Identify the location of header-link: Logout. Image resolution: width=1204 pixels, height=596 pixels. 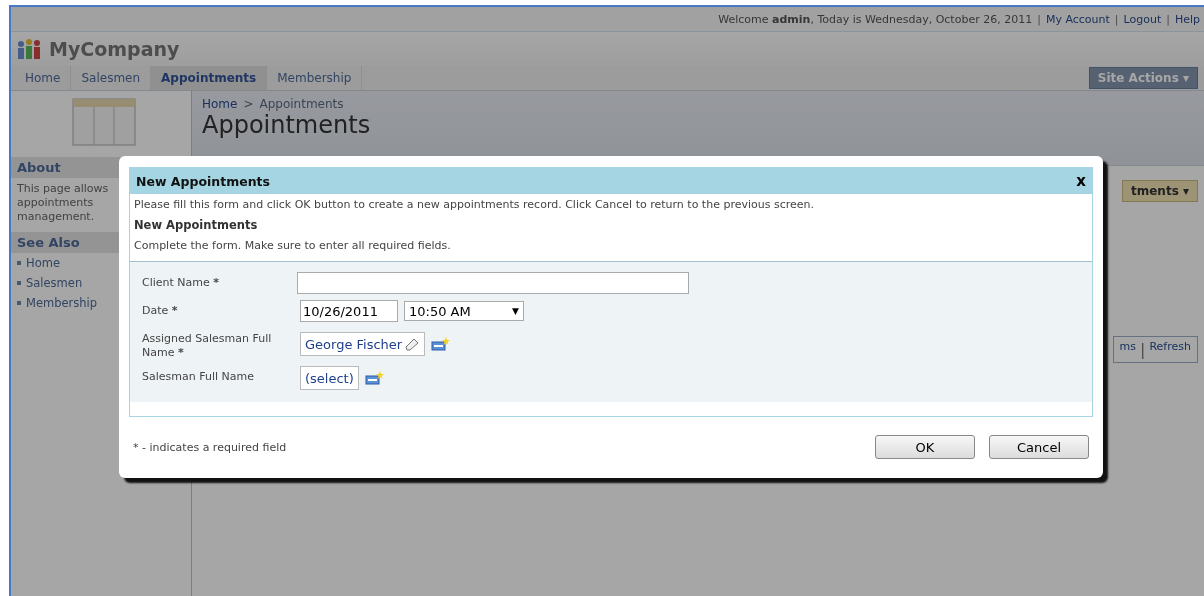
(1142, 19).